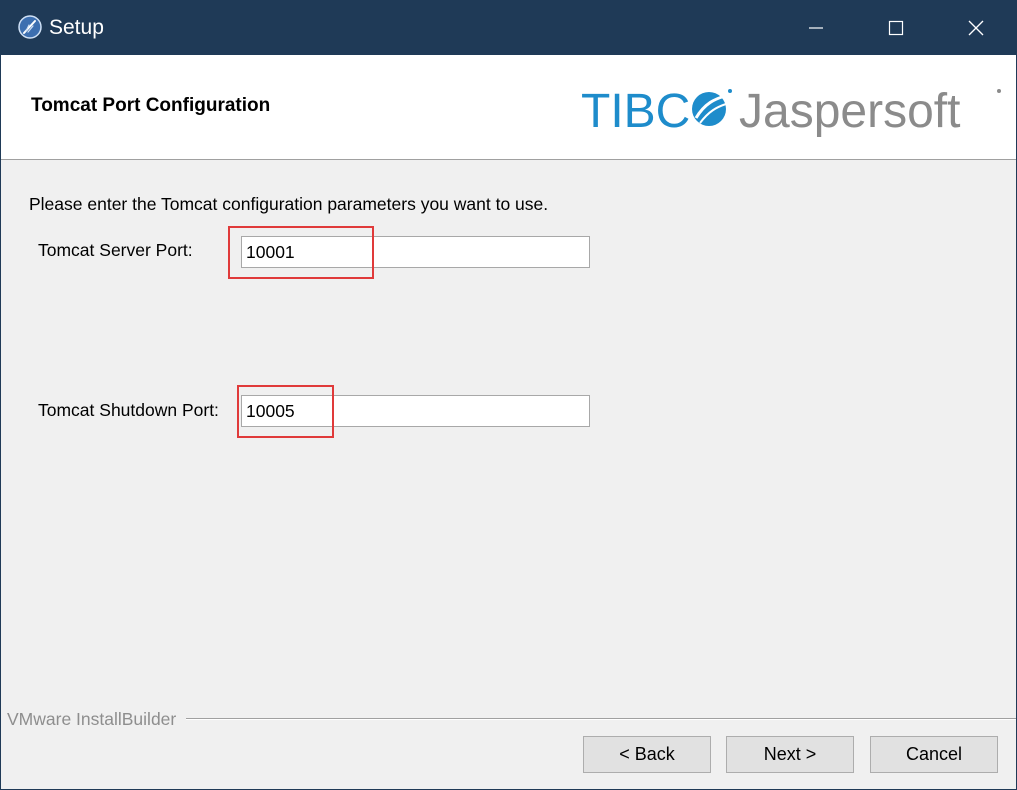  What do you see at coordinates (635, 111) in the screenshot?
I see `logo-primary-text: TIBC` at bounding box center [635, 111].